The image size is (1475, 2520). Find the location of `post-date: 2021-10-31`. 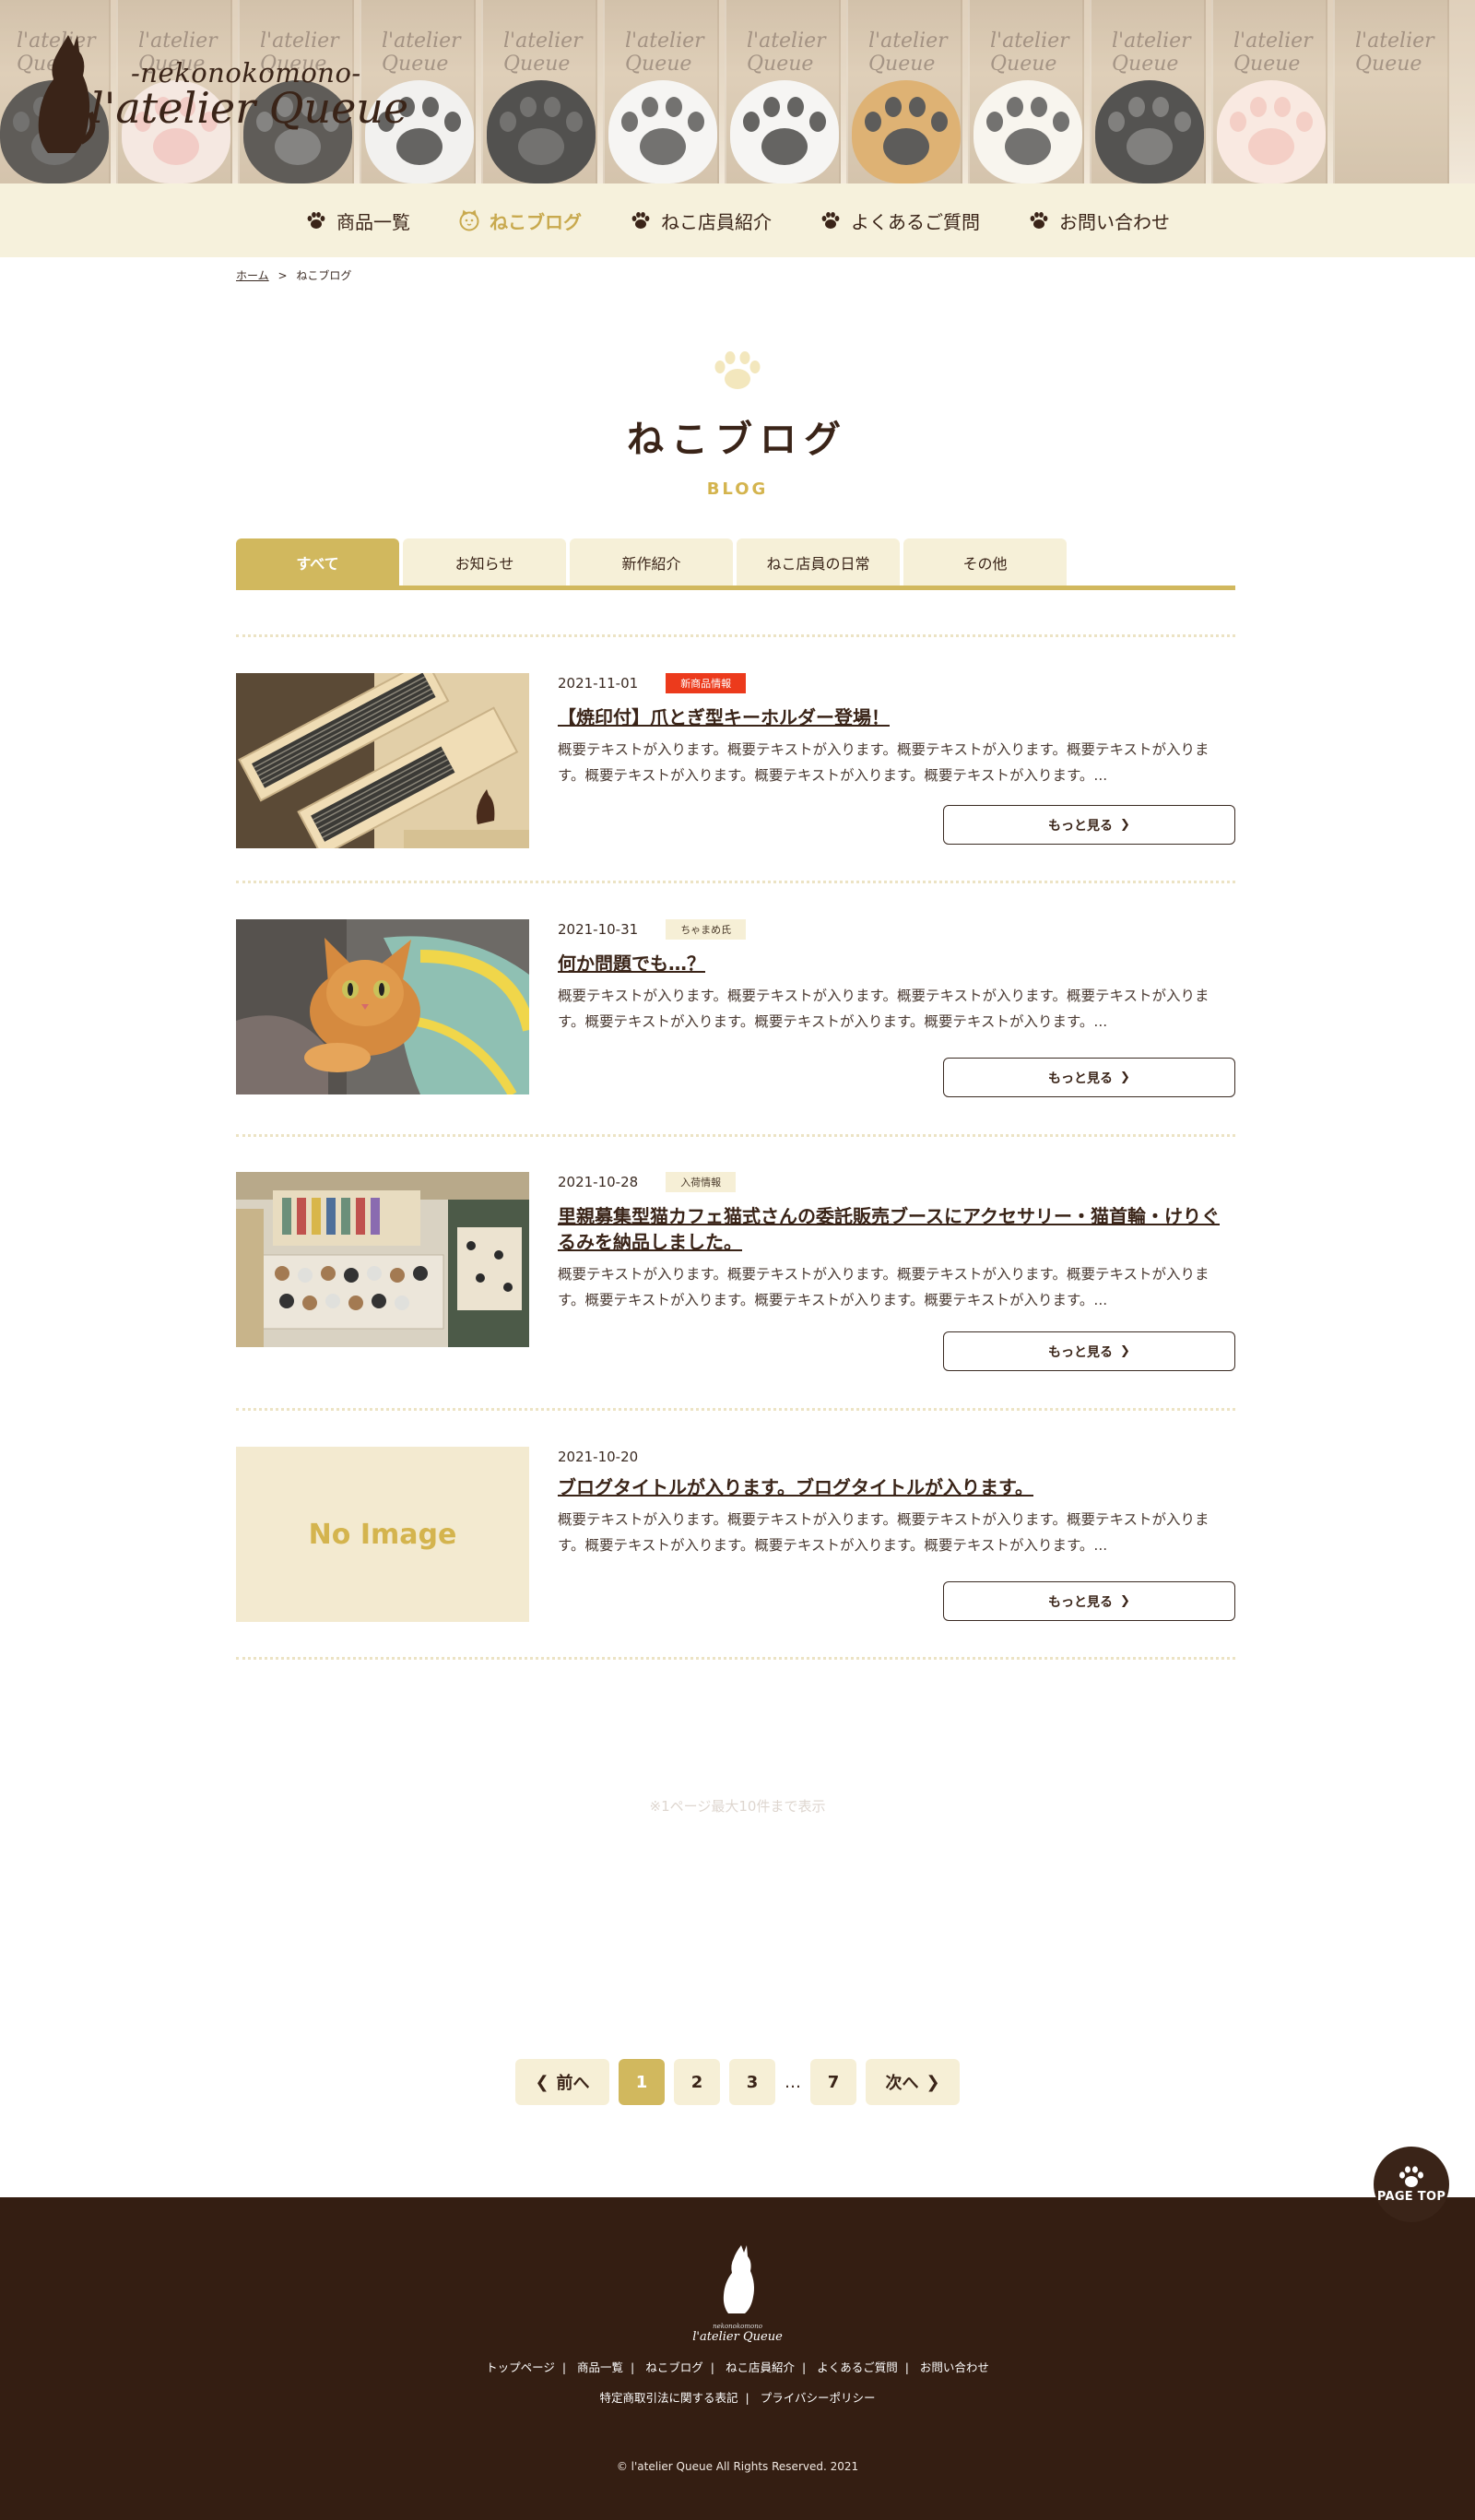

post-date: 2021-10-31 is located at coordinates (598, 929).